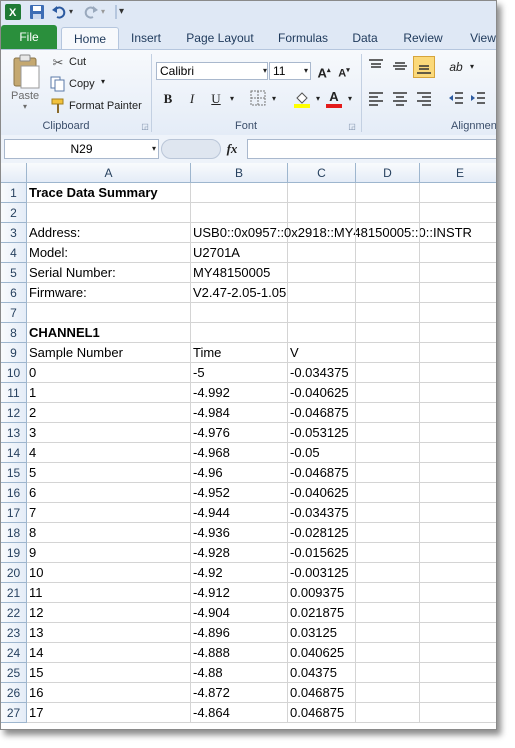 The image size is (515, 748). What do you see at coordinates (109, 593) in the screenshot?
I see `cell-a21: 11` at bounding box center [109, 593].